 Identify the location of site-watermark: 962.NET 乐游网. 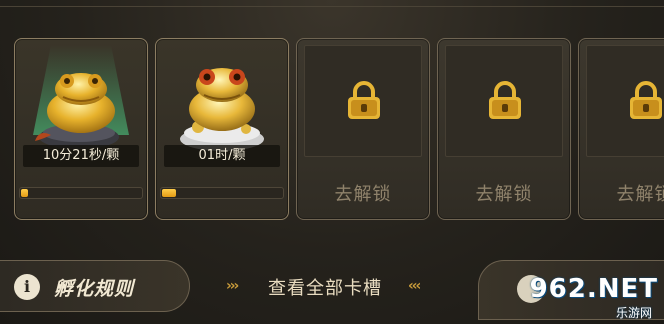
(589, 297).